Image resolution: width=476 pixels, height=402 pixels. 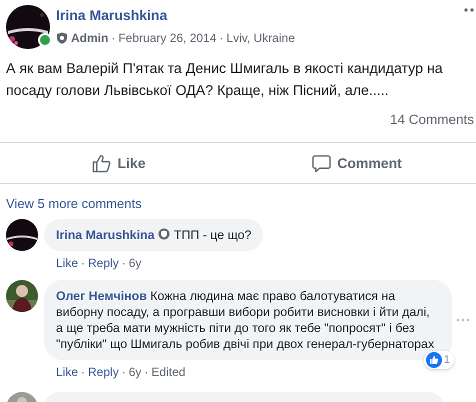 What do you see at coordinates (119, 163) in the screenshot?
I see `like-button: Like` at bounding box center [119, 163].